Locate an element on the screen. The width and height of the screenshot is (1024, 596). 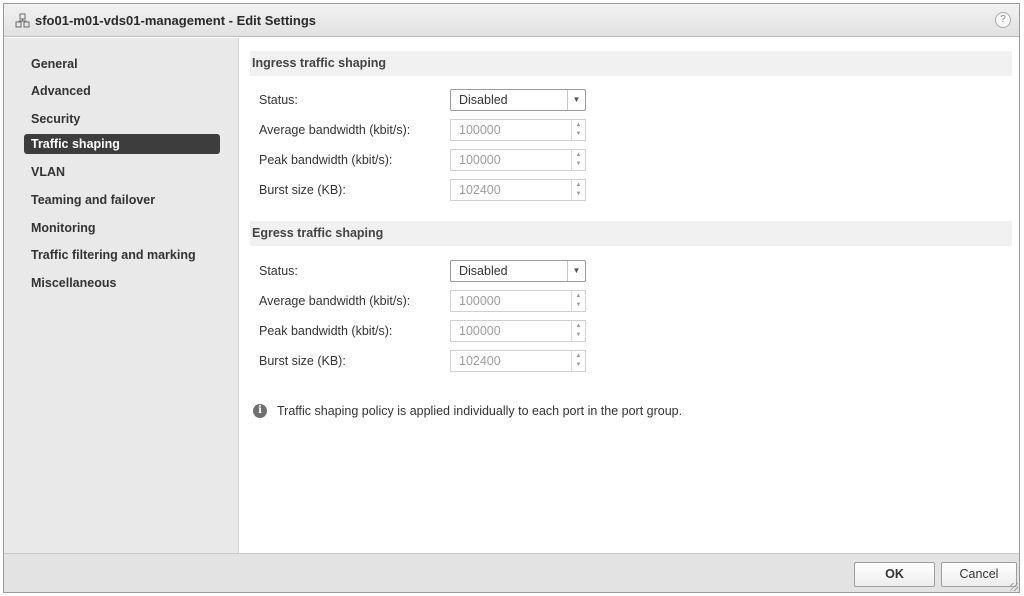
ingress-peak-bandwidth-field: 100000 ▲ ▼ is located at coordinates (518, 160).